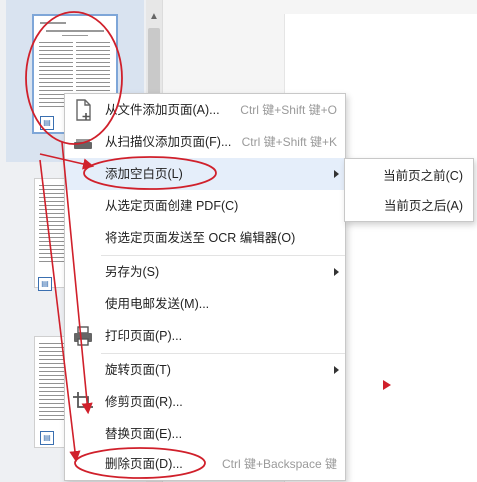 This screenshot has height=482, width=477. What do you see at coordinates (154, 16) in the screenshot?
I see `scroll-up-arrow-icon: ▲` at bounding box center [154, 16].